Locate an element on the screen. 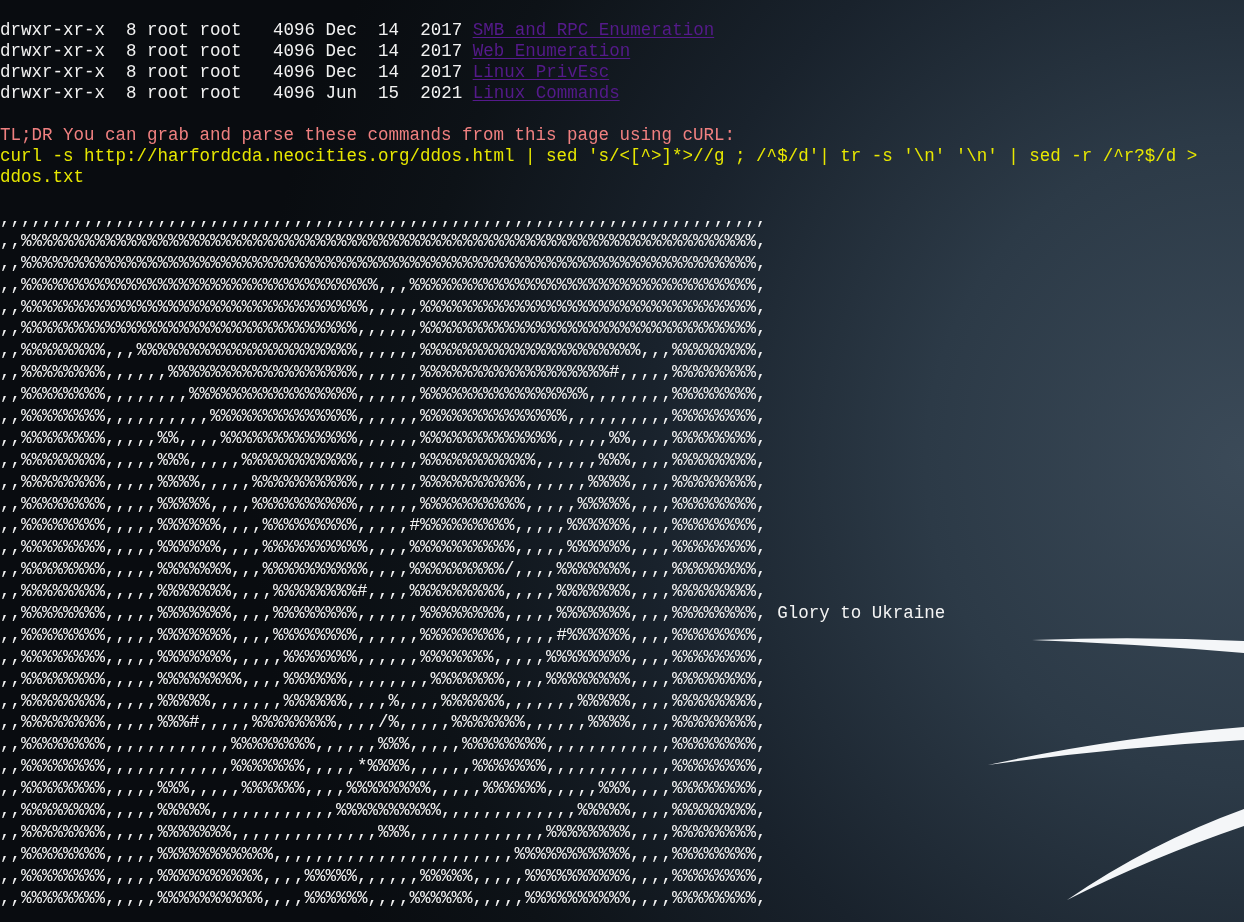  ascii-art-line: ,,%%%%%%%%,,,%%%%%%%%%%%%%%%%%%%%%,,,,,,%%%%%%%%%%%%%%%%%%%%%,,,%%%%%%%%, is located at coordinates (383, 350).